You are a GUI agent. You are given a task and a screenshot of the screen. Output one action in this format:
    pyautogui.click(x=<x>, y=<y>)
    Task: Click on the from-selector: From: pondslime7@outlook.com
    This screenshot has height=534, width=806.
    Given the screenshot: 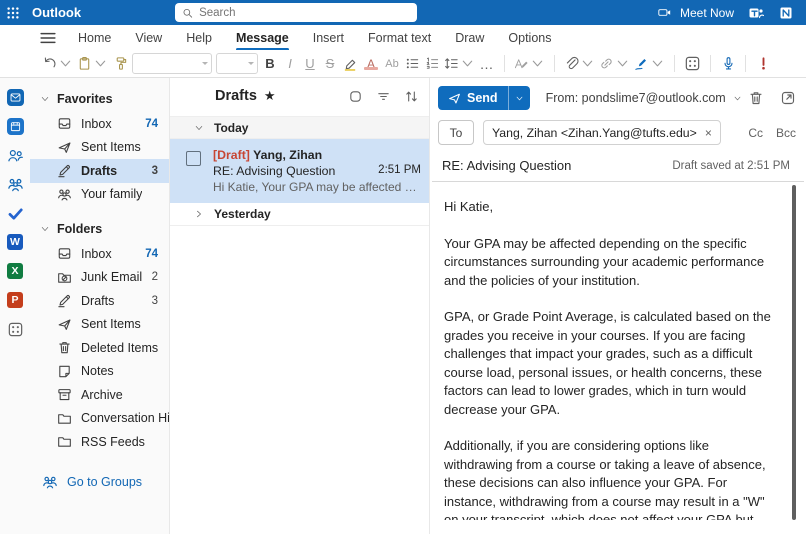 What is the action you would take?
    pyautogui.click(x=644, y=98)
    